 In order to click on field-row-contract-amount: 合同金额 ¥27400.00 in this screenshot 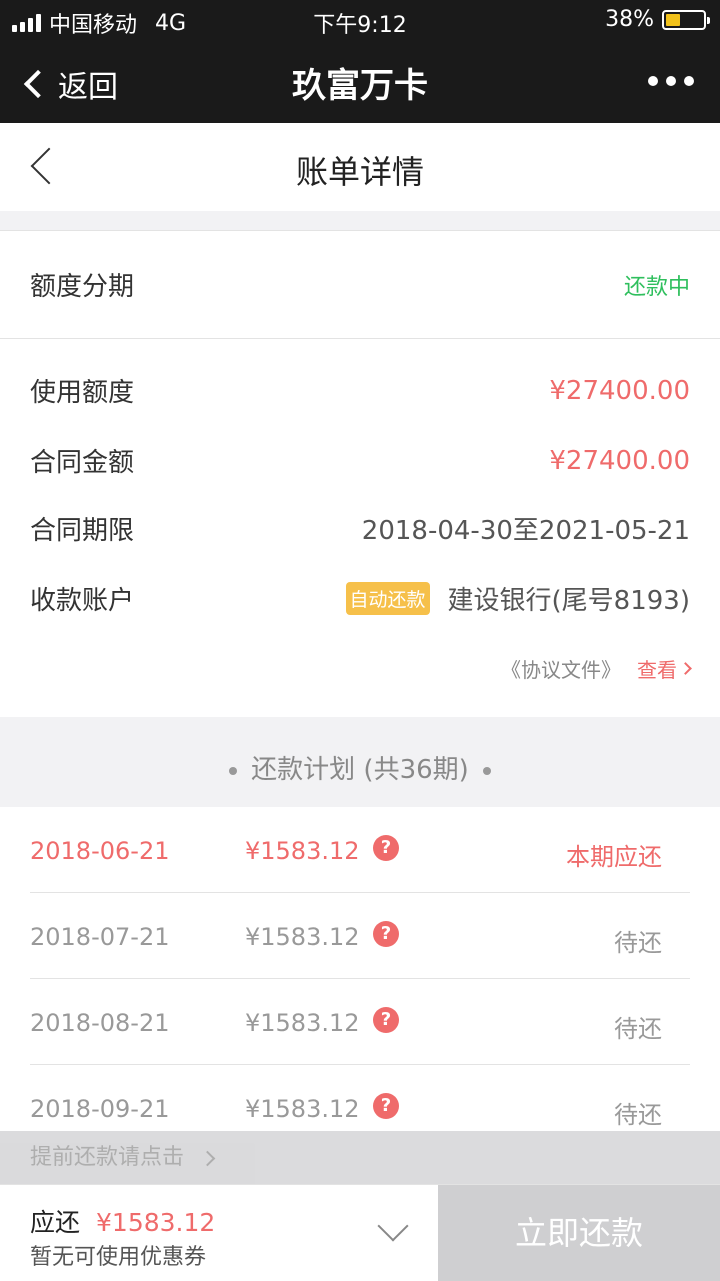, I will do `click(360, 460)`.